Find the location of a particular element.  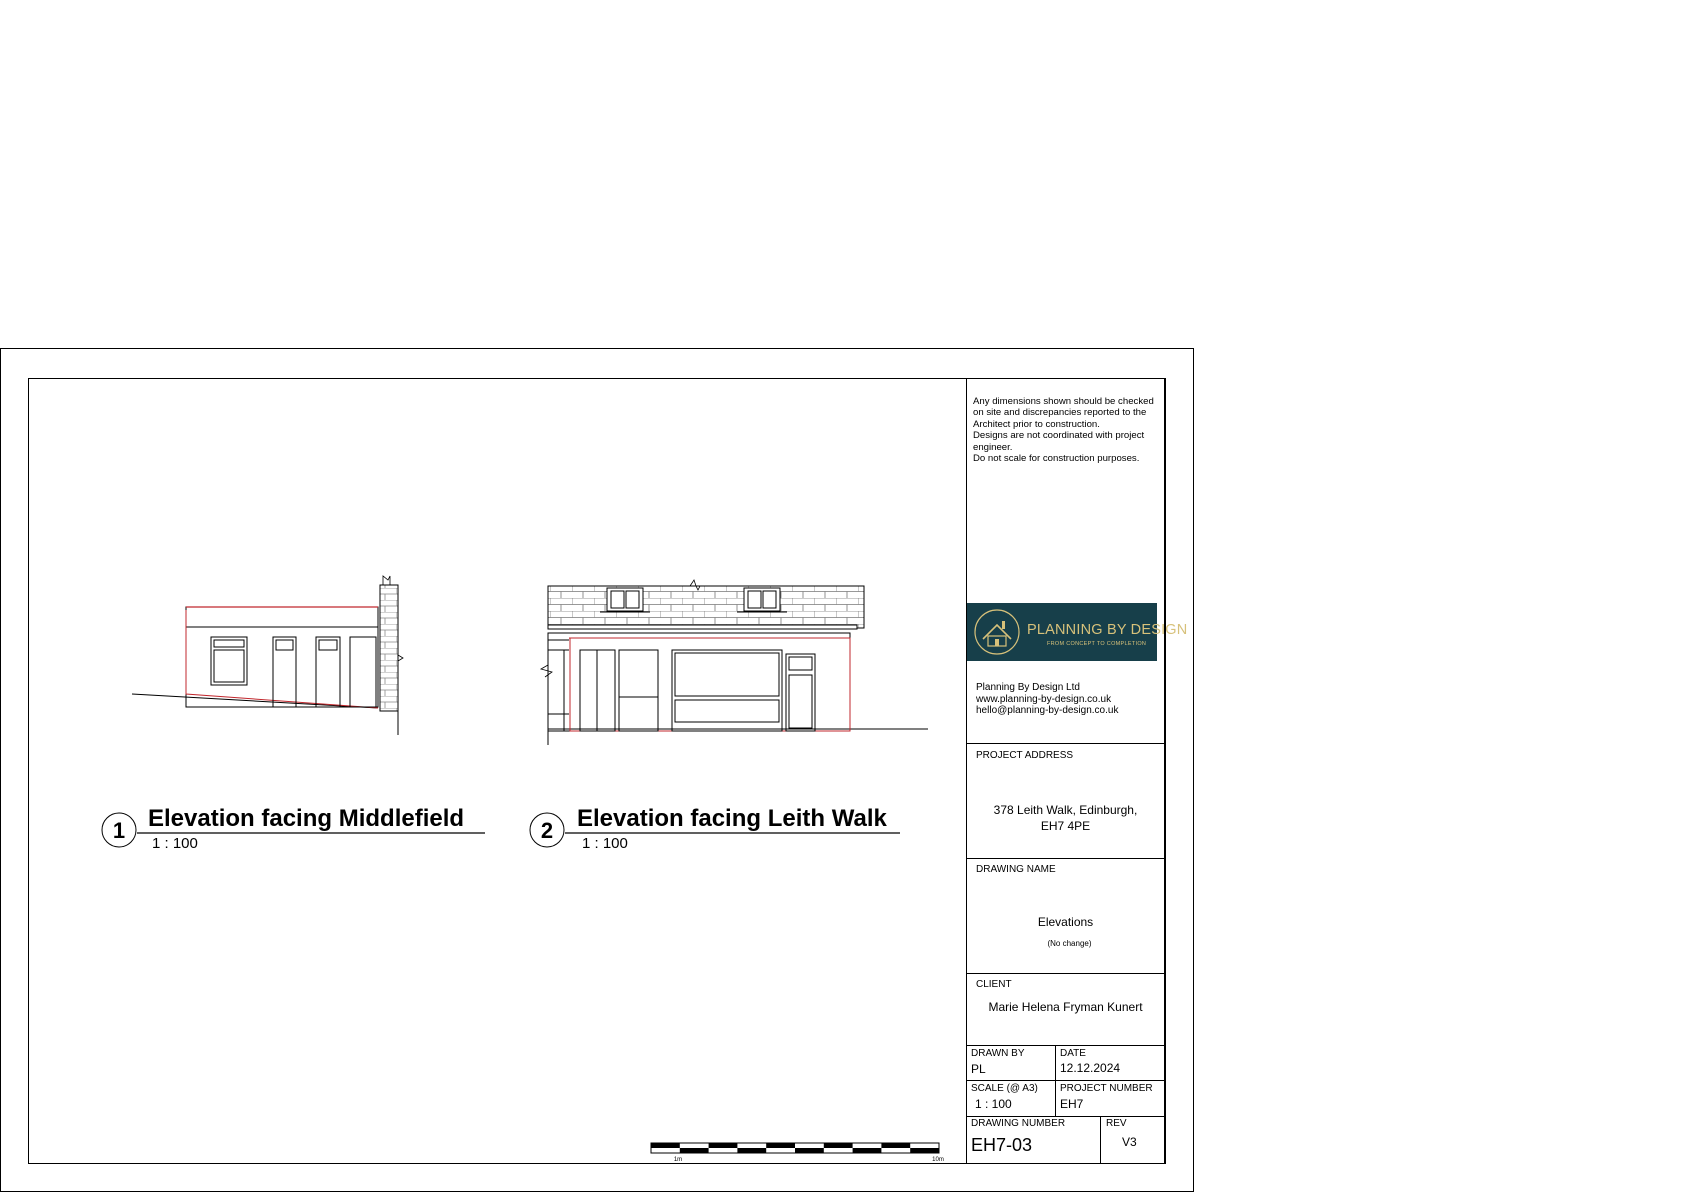

view-2-scale: 1 : 100 is located at coordinates (605, 843).